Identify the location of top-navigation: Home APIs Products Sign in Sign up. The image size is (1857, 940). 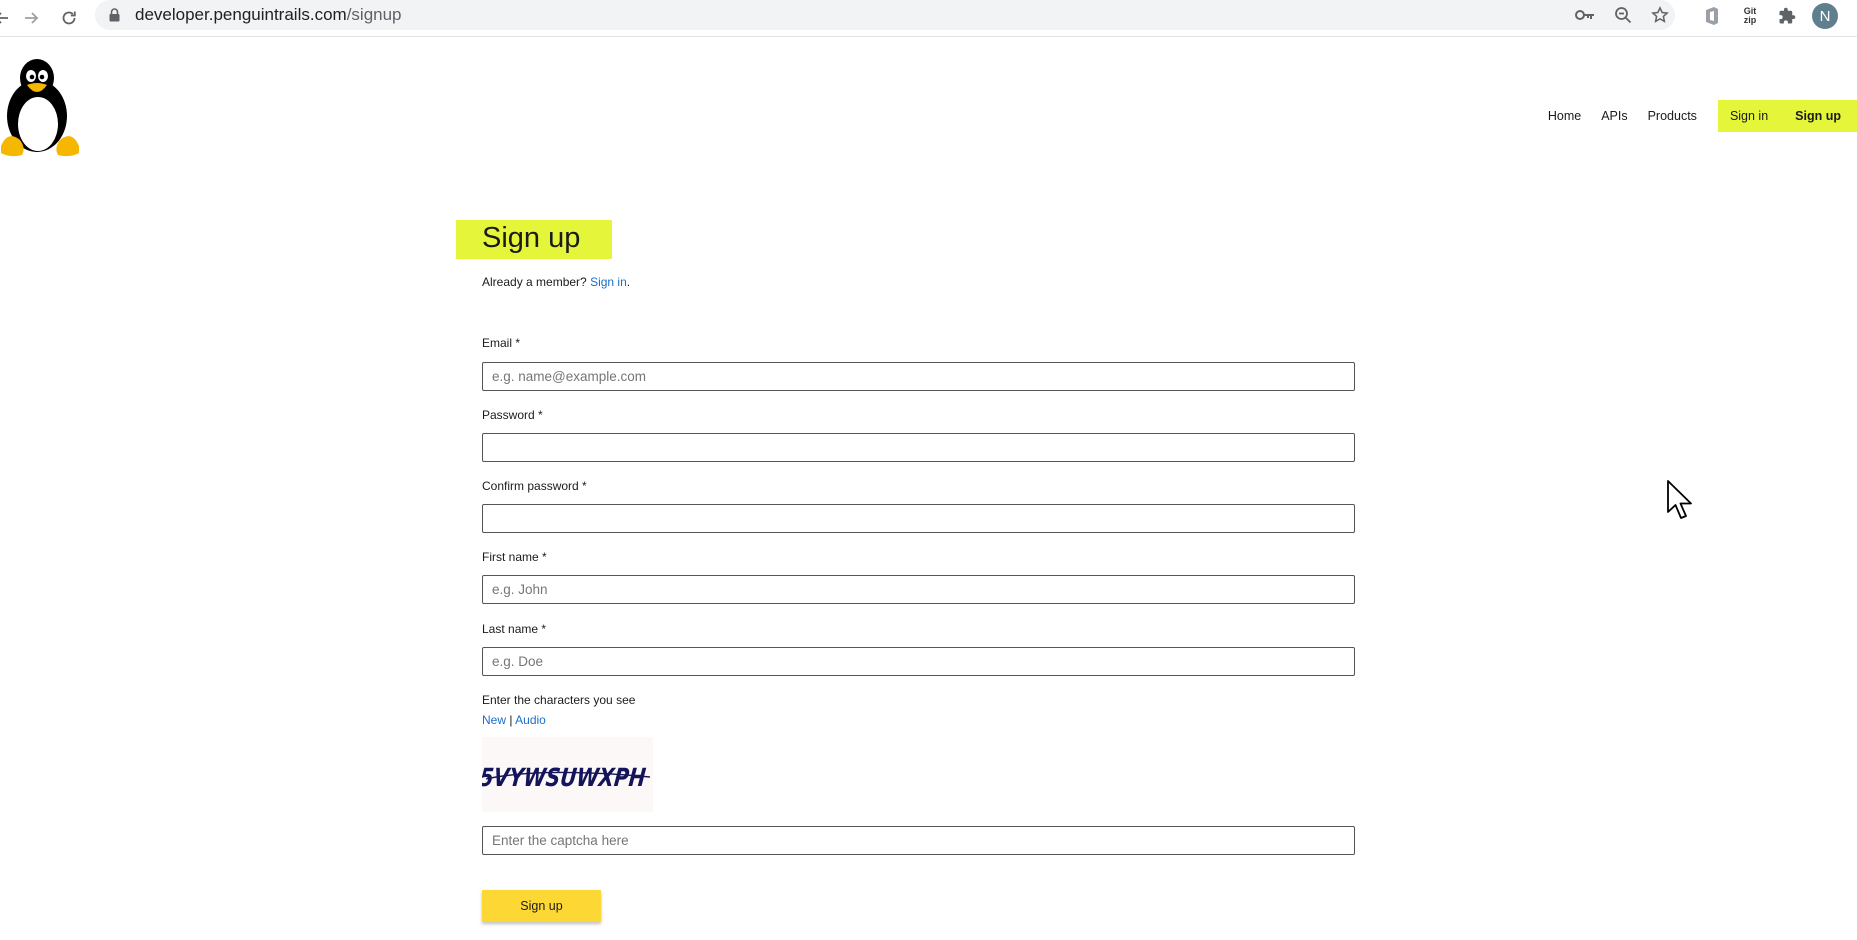
(1697, 116).